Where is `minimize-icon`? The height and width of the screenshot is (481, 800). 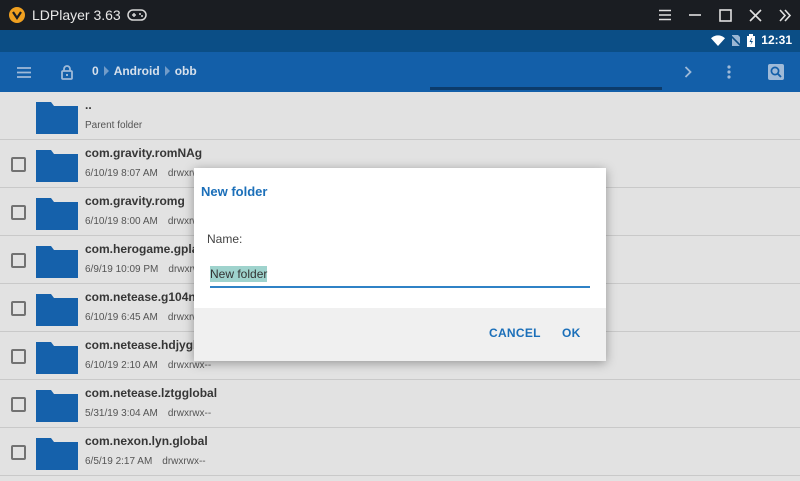 minimize-icon is located at coordinates (695, 15).